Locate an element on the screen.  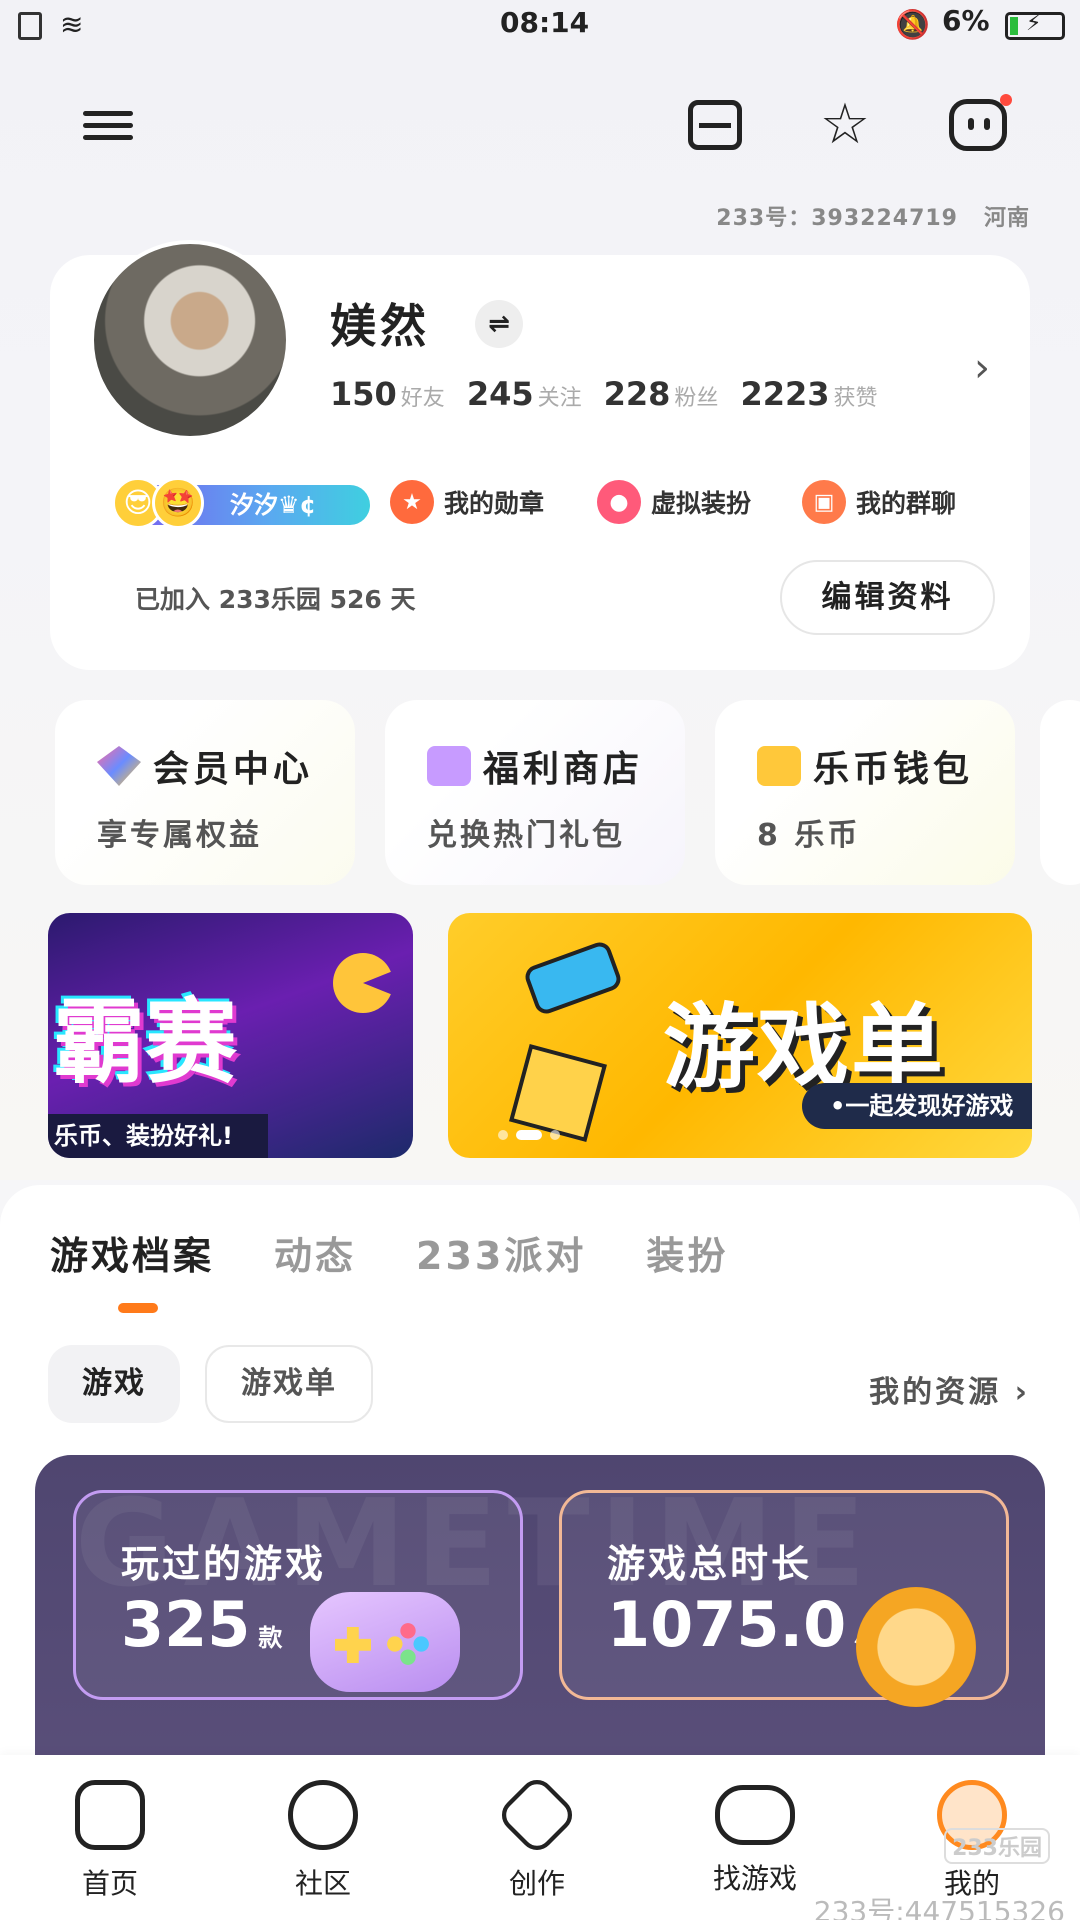
nav-label: 社区 is located at coordinates (322, 1883).